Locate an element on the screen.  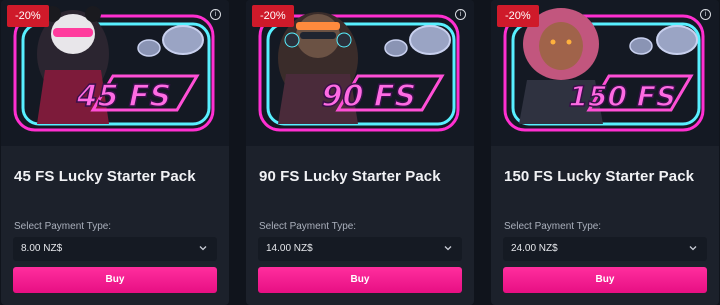
payment-type-select: 14.00 NZ$ is located at coordinates (360, 249).